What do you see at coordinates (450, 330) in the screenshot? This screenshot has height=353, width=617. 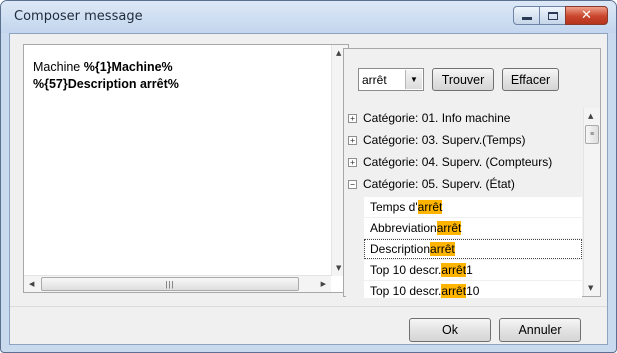 I see `ok-button: Ok` at bounding box center [450, 330].